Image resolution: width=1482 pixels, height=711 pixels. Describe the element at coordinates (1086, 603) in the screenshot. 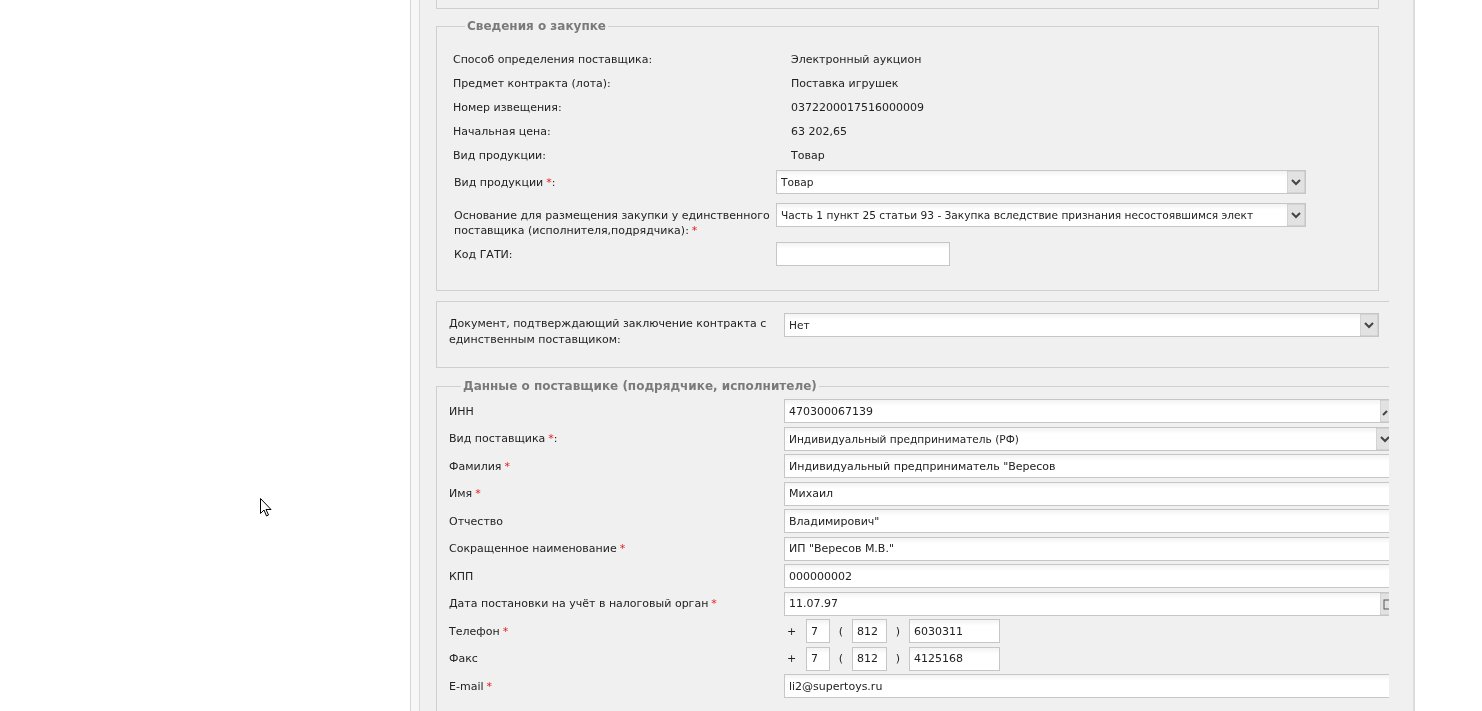

I see `date-field: 11.07.97` at that location.